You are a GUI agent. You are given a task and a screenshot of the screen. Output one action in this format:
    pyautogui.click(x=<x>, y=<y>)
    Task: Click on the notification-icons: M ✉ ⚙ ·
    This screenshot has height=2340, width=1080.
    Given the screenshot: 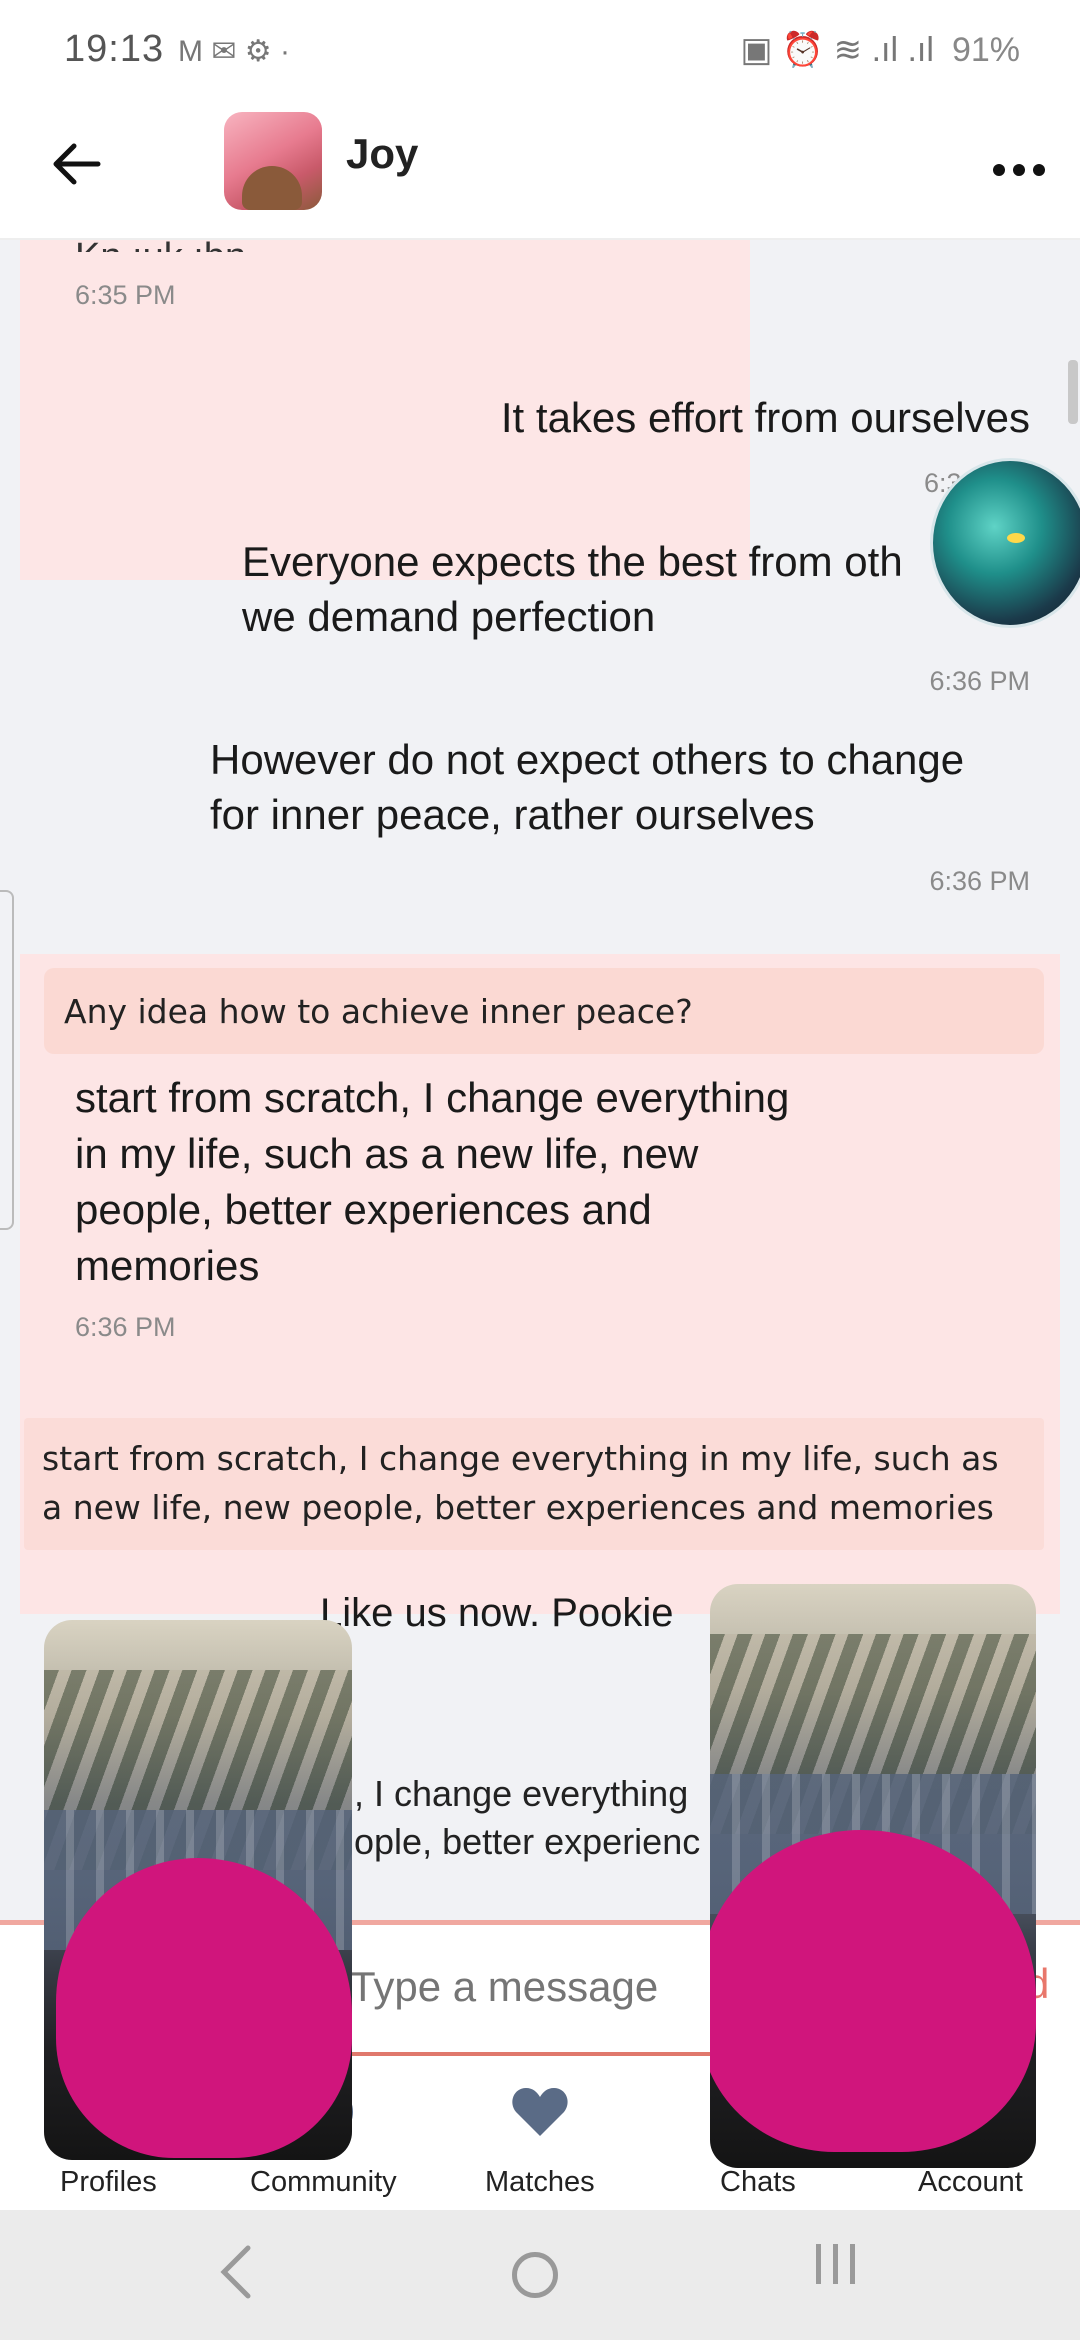 What is the action you would take?
    pyautogui.click(x=234, y=51)
    